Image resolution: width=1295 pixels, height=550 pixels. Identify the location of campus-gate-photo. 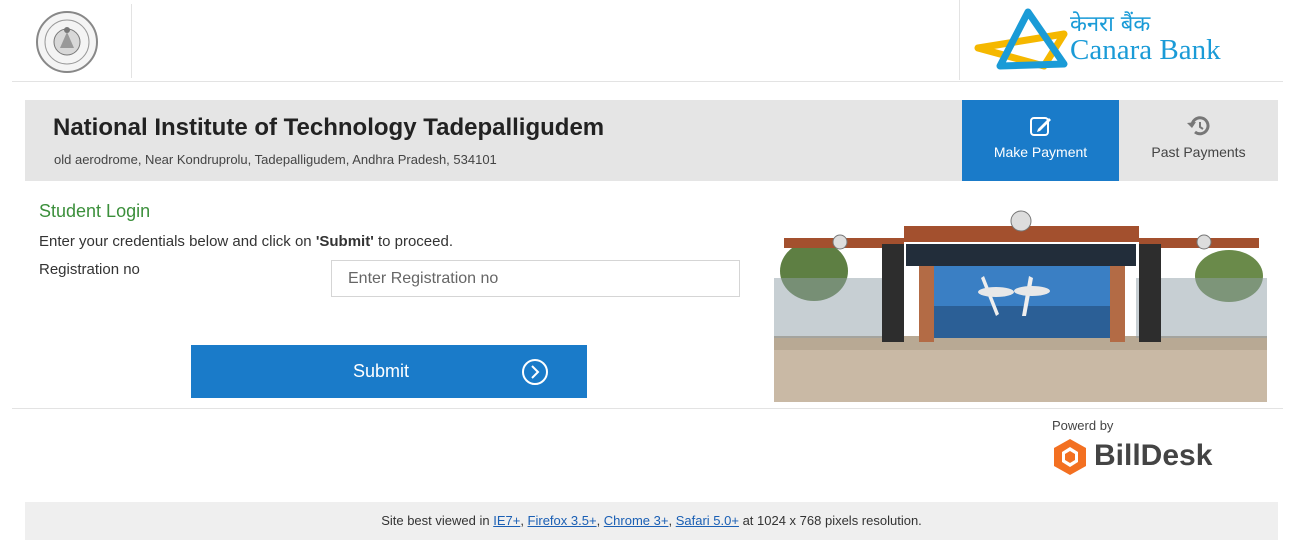
(1020, 299).